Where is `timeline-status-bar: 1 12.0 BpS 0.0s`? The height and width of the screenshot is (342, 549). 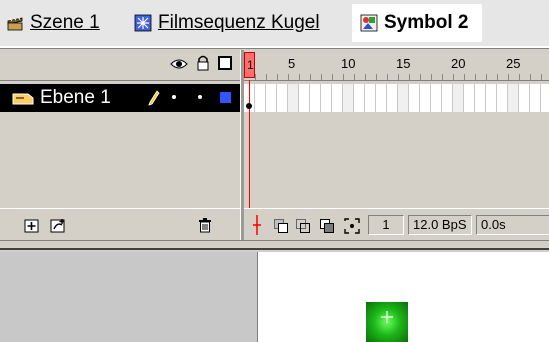 timeline-status-bar: 1 12.0 BpS 0.0s is located at coordinates (396, 224).